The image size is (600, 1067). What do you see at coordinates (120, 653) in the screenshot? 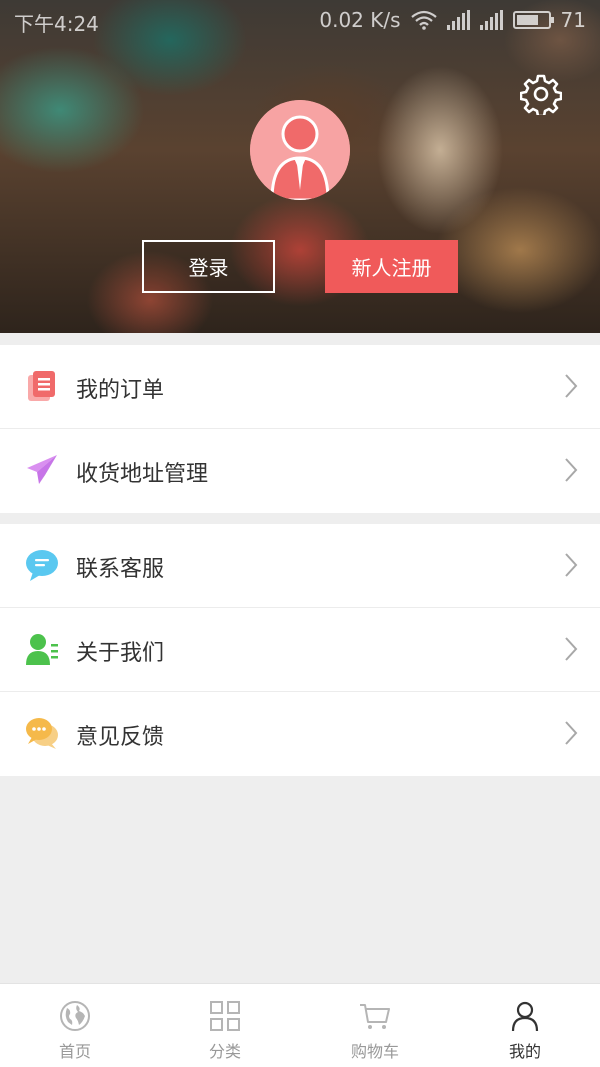
I see `menu-label-about-us: 关于我们` at bounding box center [120, 653].